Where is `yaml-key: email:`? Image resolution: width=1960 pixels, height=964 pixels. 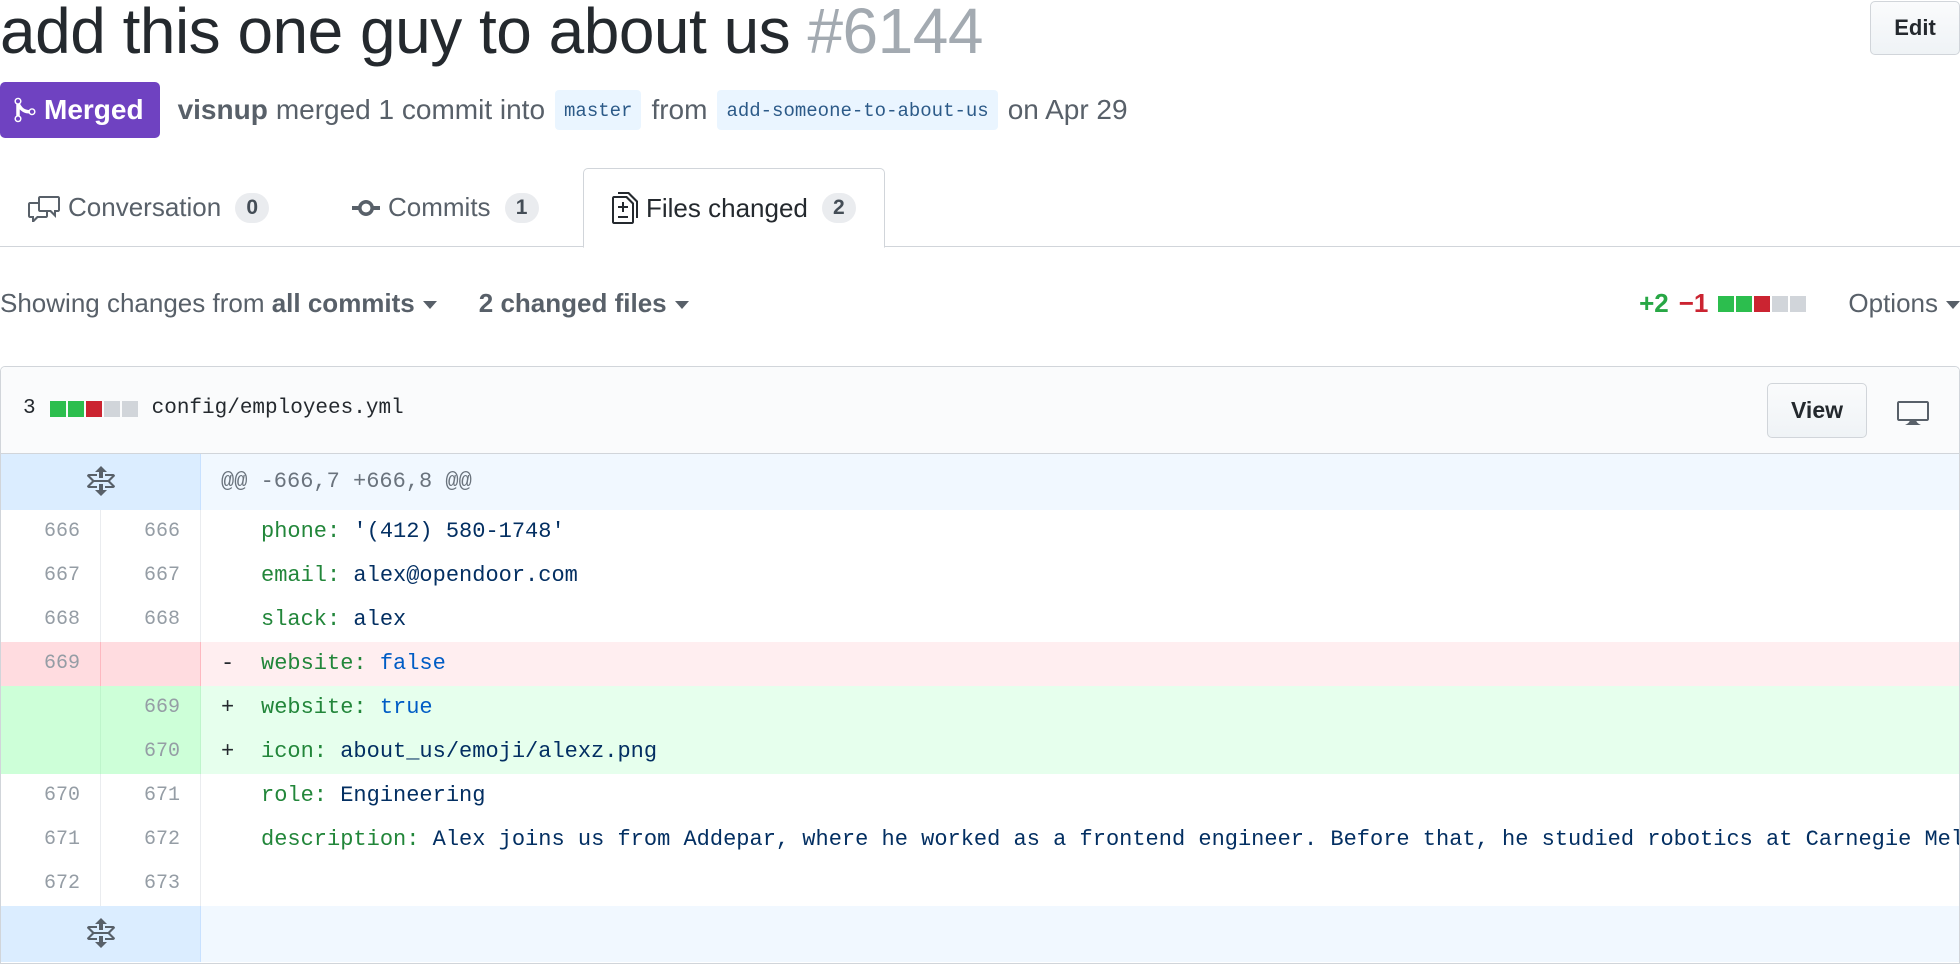 yaml-key: email: is located at coordinates (301, 575).